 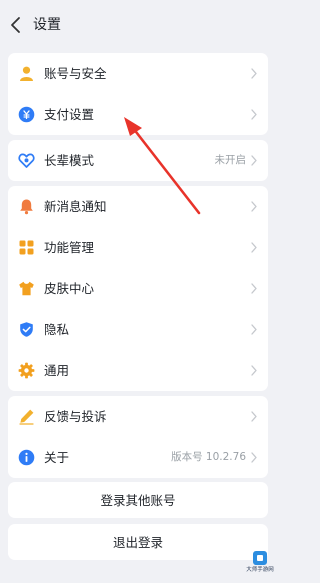 I want to click on logout-button: 退出登录, so click(x=138, y=542).